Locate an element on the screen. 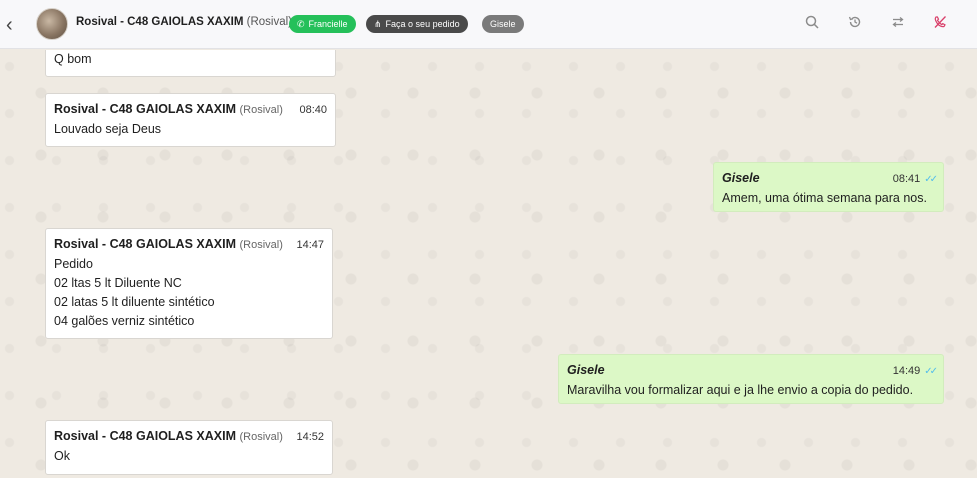  search-icon is located at coordinates (812, 24).